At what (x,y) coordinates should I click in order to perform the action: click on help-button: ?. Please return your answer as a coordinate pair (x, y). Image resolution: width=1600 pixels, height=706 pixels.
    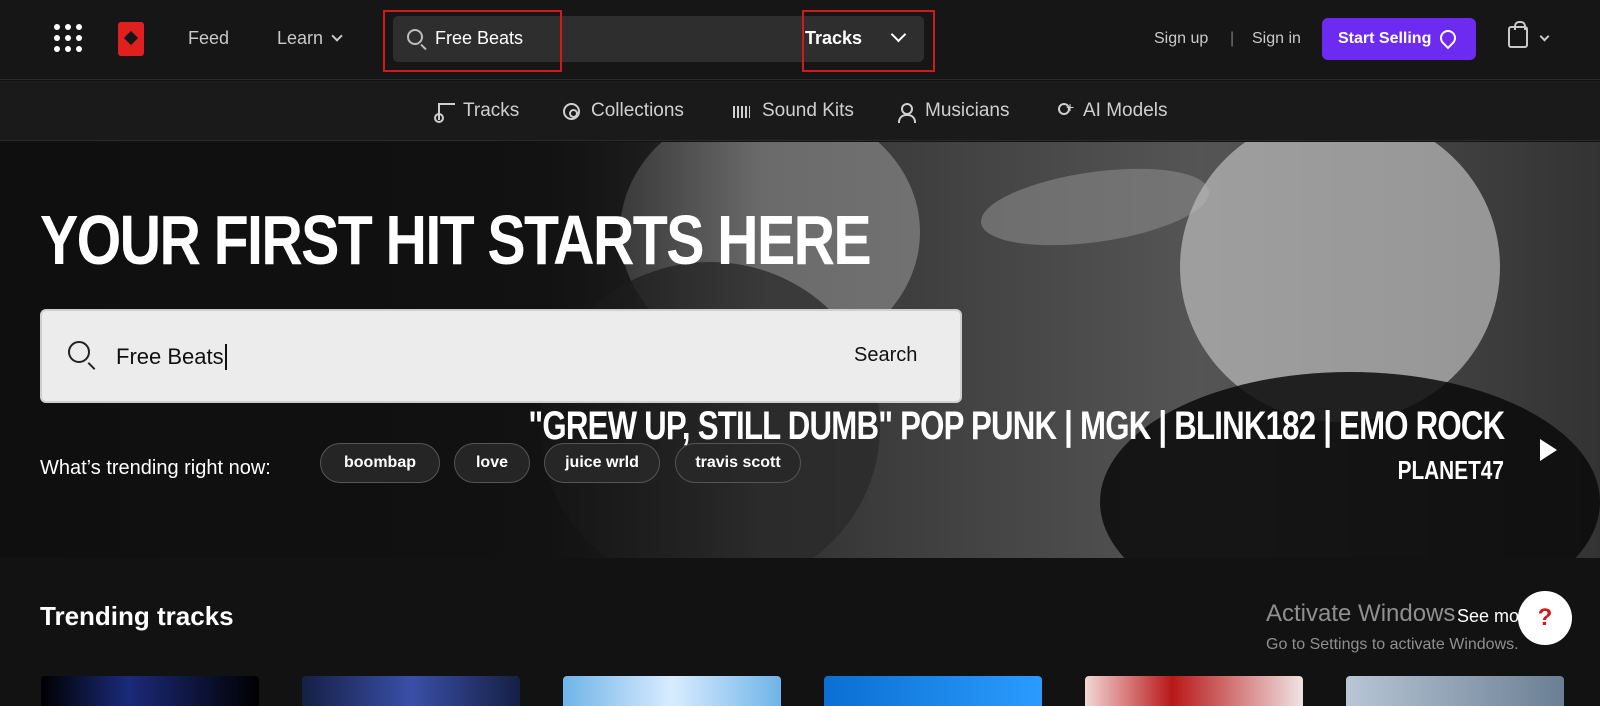
    Looking at the image, I should click on (1545, 618).